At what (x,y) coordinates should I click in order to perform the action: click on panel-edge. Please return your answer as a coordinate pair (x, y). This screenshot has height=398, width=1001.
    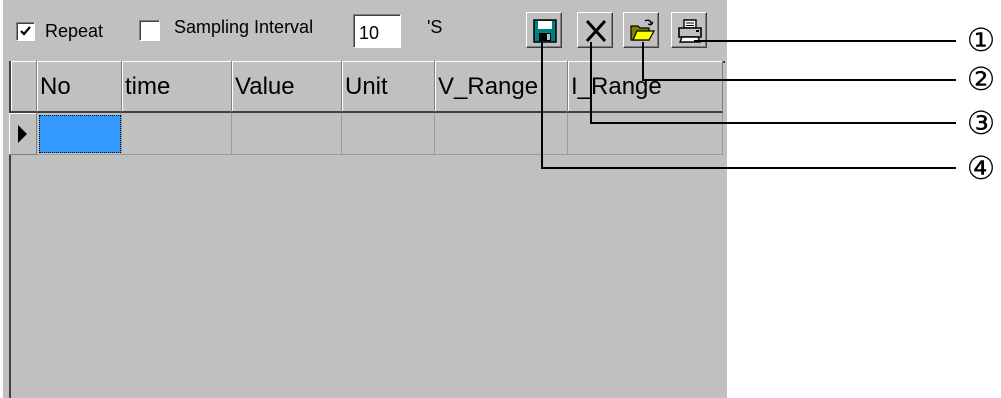
    Looking at the image, I should click on (1, 199).